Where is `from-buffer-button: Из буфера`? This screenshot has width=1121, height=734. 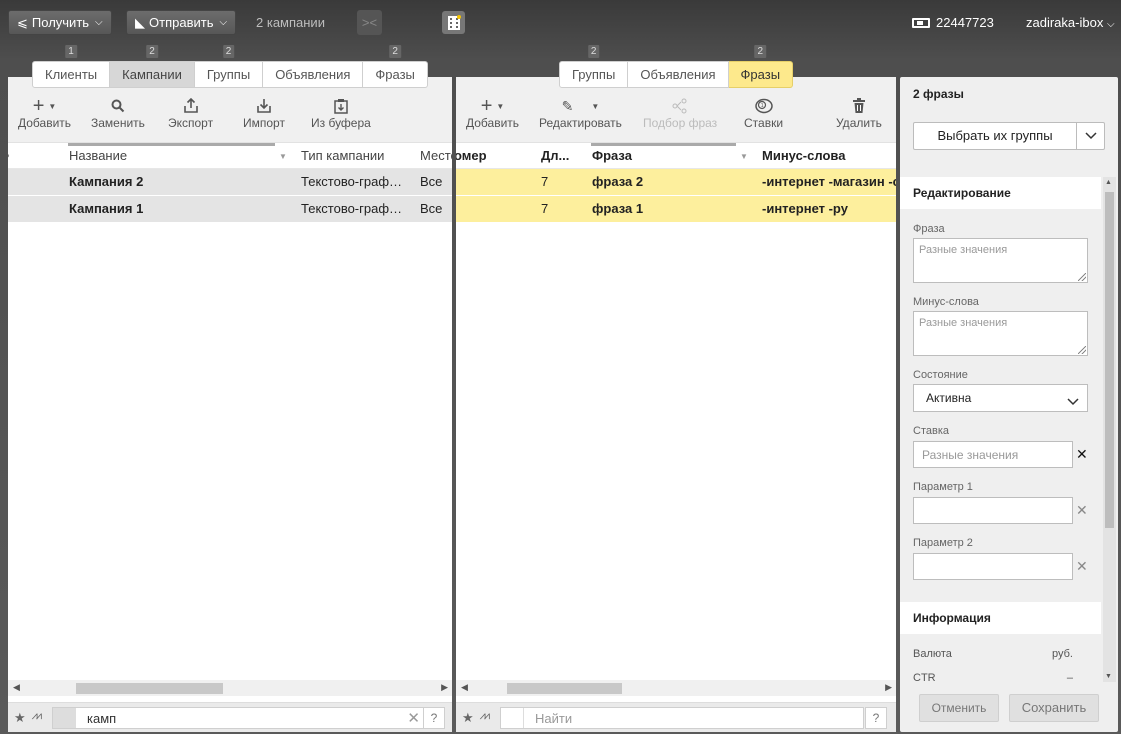
from-buffer-button: Из буфера is located at coordinates (341, 117).